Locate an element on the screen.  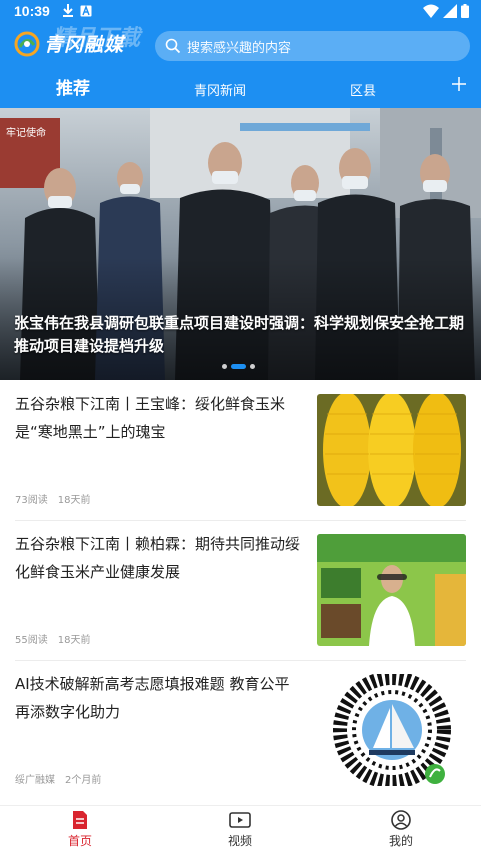
news-title: 五谷杂粮下江南丨王宝峰：绥化鲜食玉米是“寒地黑土”上的瑰宝 is located at coordinates (157, 418).